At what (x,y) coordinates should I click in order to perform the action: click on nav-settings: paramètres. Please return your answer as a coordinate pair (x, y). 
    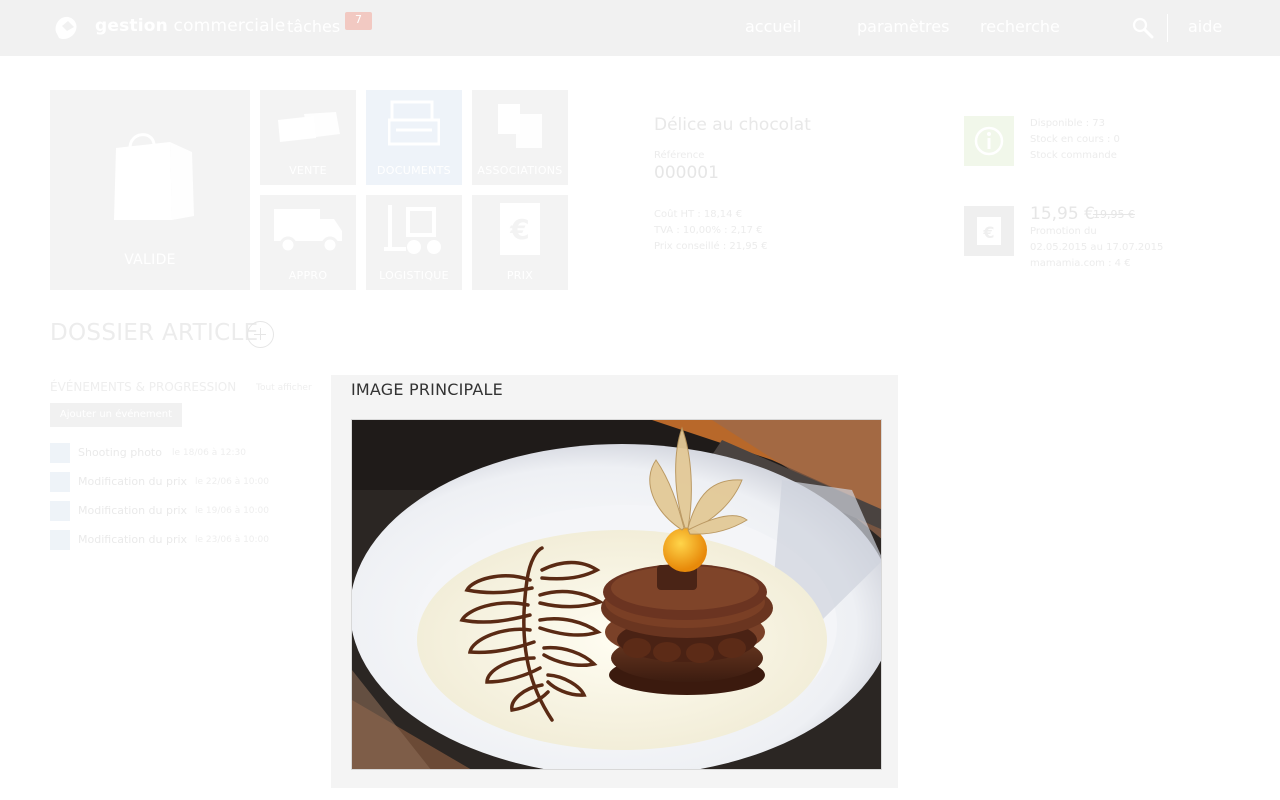
    Looking at the image, I should click on (903, 26).